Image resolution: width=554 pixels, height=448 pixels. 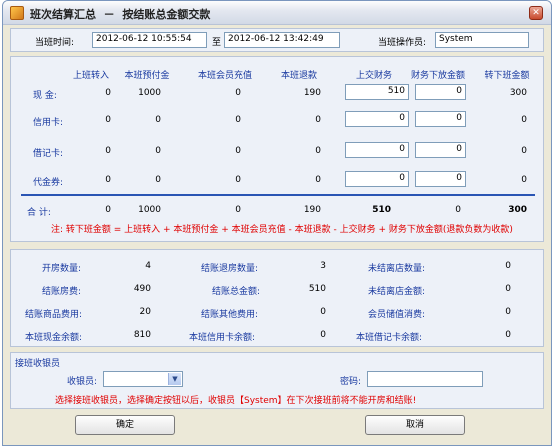 I want to click on handover-group-label: 接班收银员, so click(x=38, y=364).